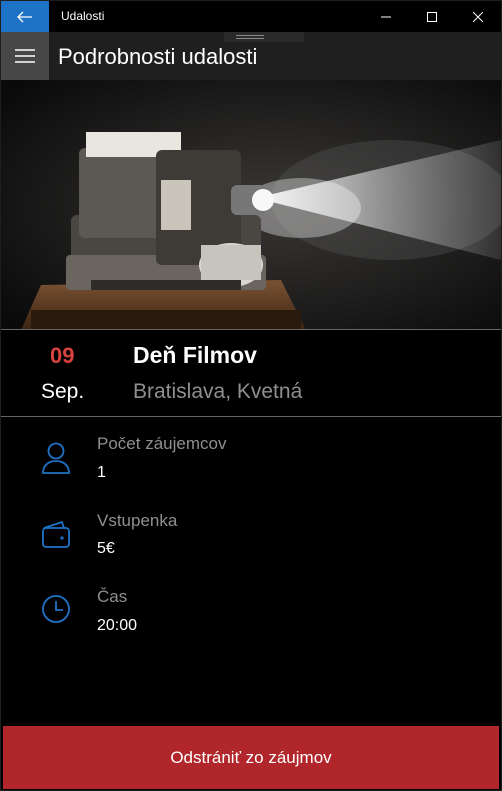 The height and width of the screenshot is (791, 502). What do you see at coordinates (56, 458) in the screenshot?
I see `person-icon` at bounding box center [56, 458].